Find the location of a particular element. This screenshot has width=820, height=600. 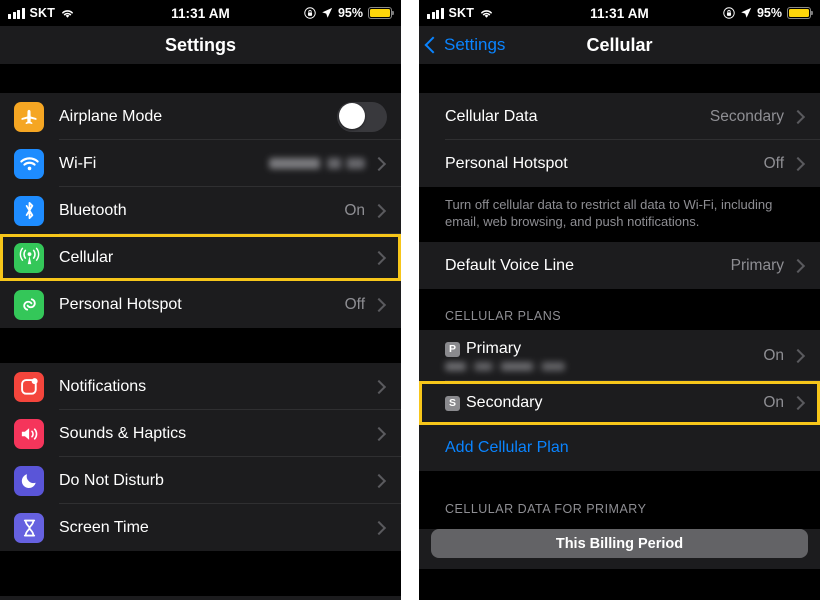

settings-row-cellular: Cellular is located at coordinates (200, 257).